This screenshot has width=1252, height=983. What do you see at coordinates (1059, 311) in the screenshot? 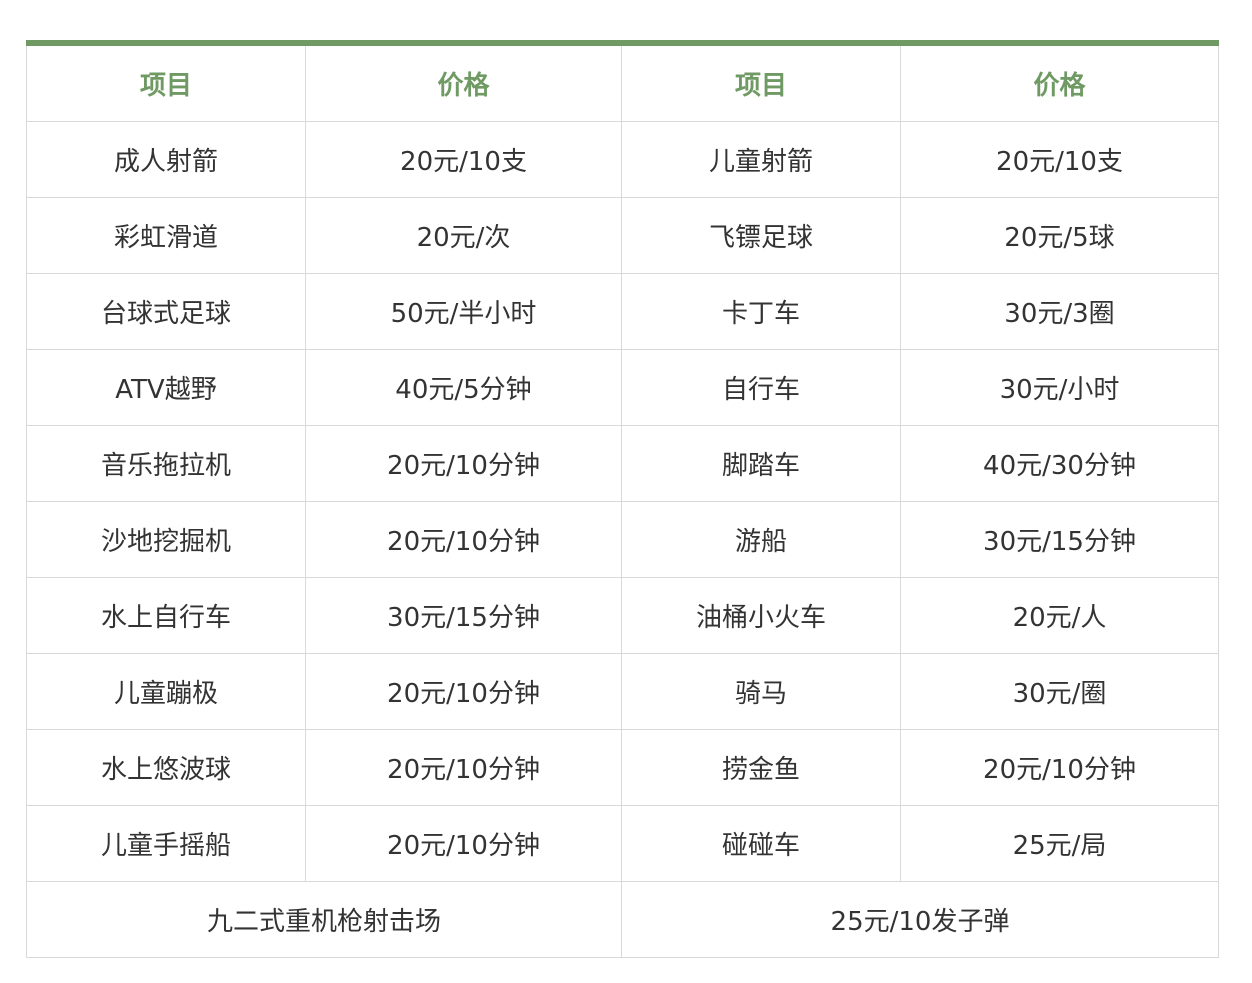
I see `table-cell-price: 30元/3圈` at bounding box center [1059, 311].